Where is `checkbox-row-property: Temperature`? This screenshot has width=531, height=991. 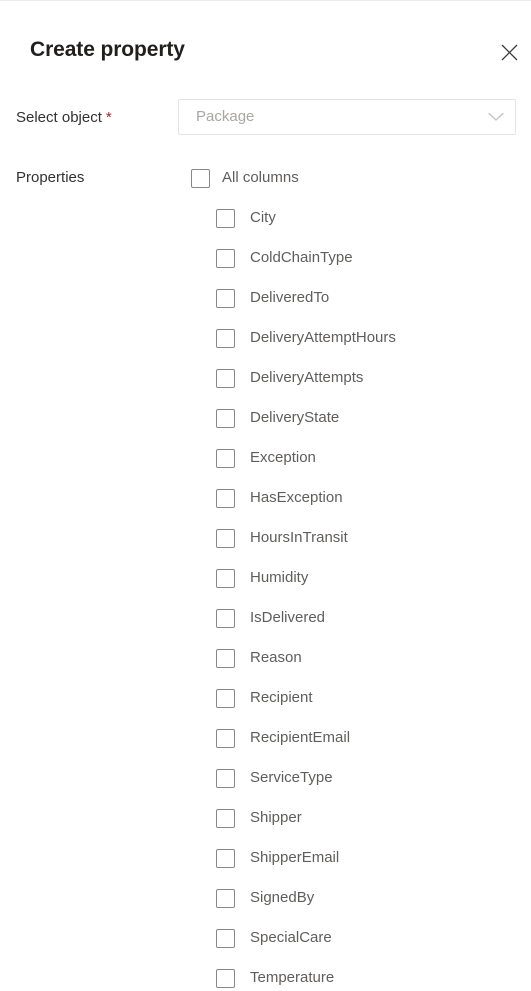 checkbox-row-property: Temperature is located at coordinates (275, 978).